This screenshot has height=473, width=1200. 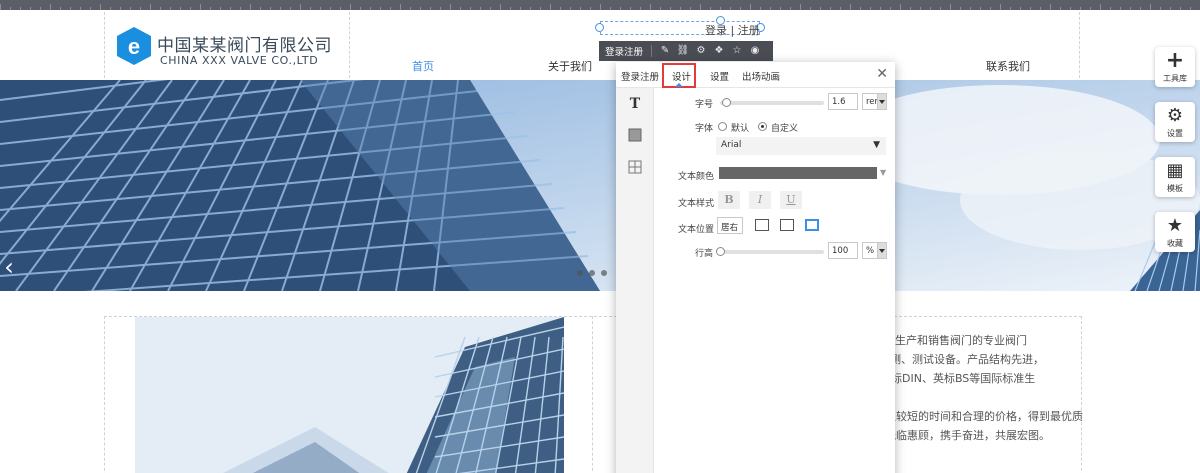 I want to click on top-ruler, so click(x=600, y=5).